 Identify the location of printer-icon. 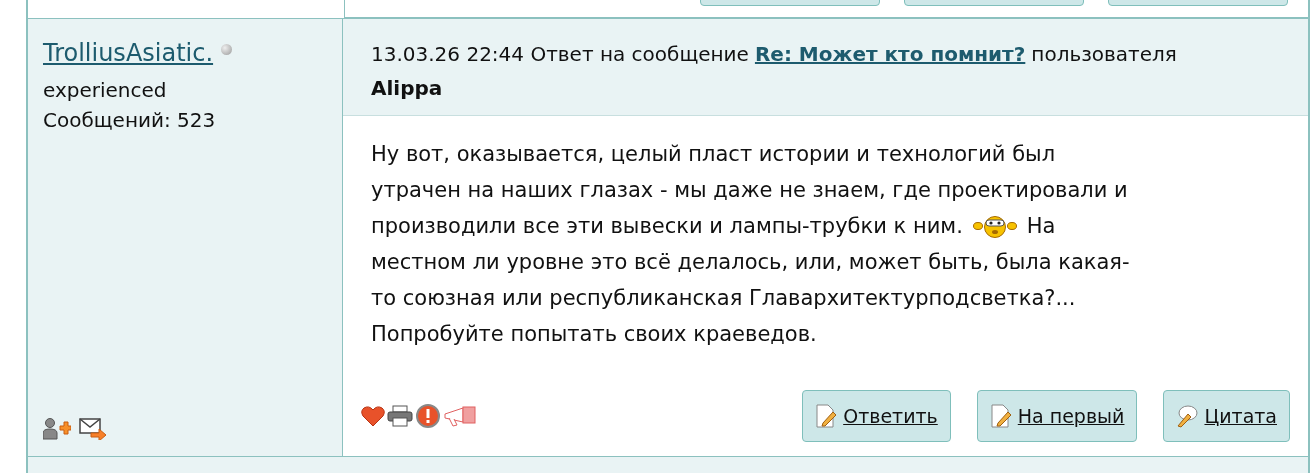
(400, 416).